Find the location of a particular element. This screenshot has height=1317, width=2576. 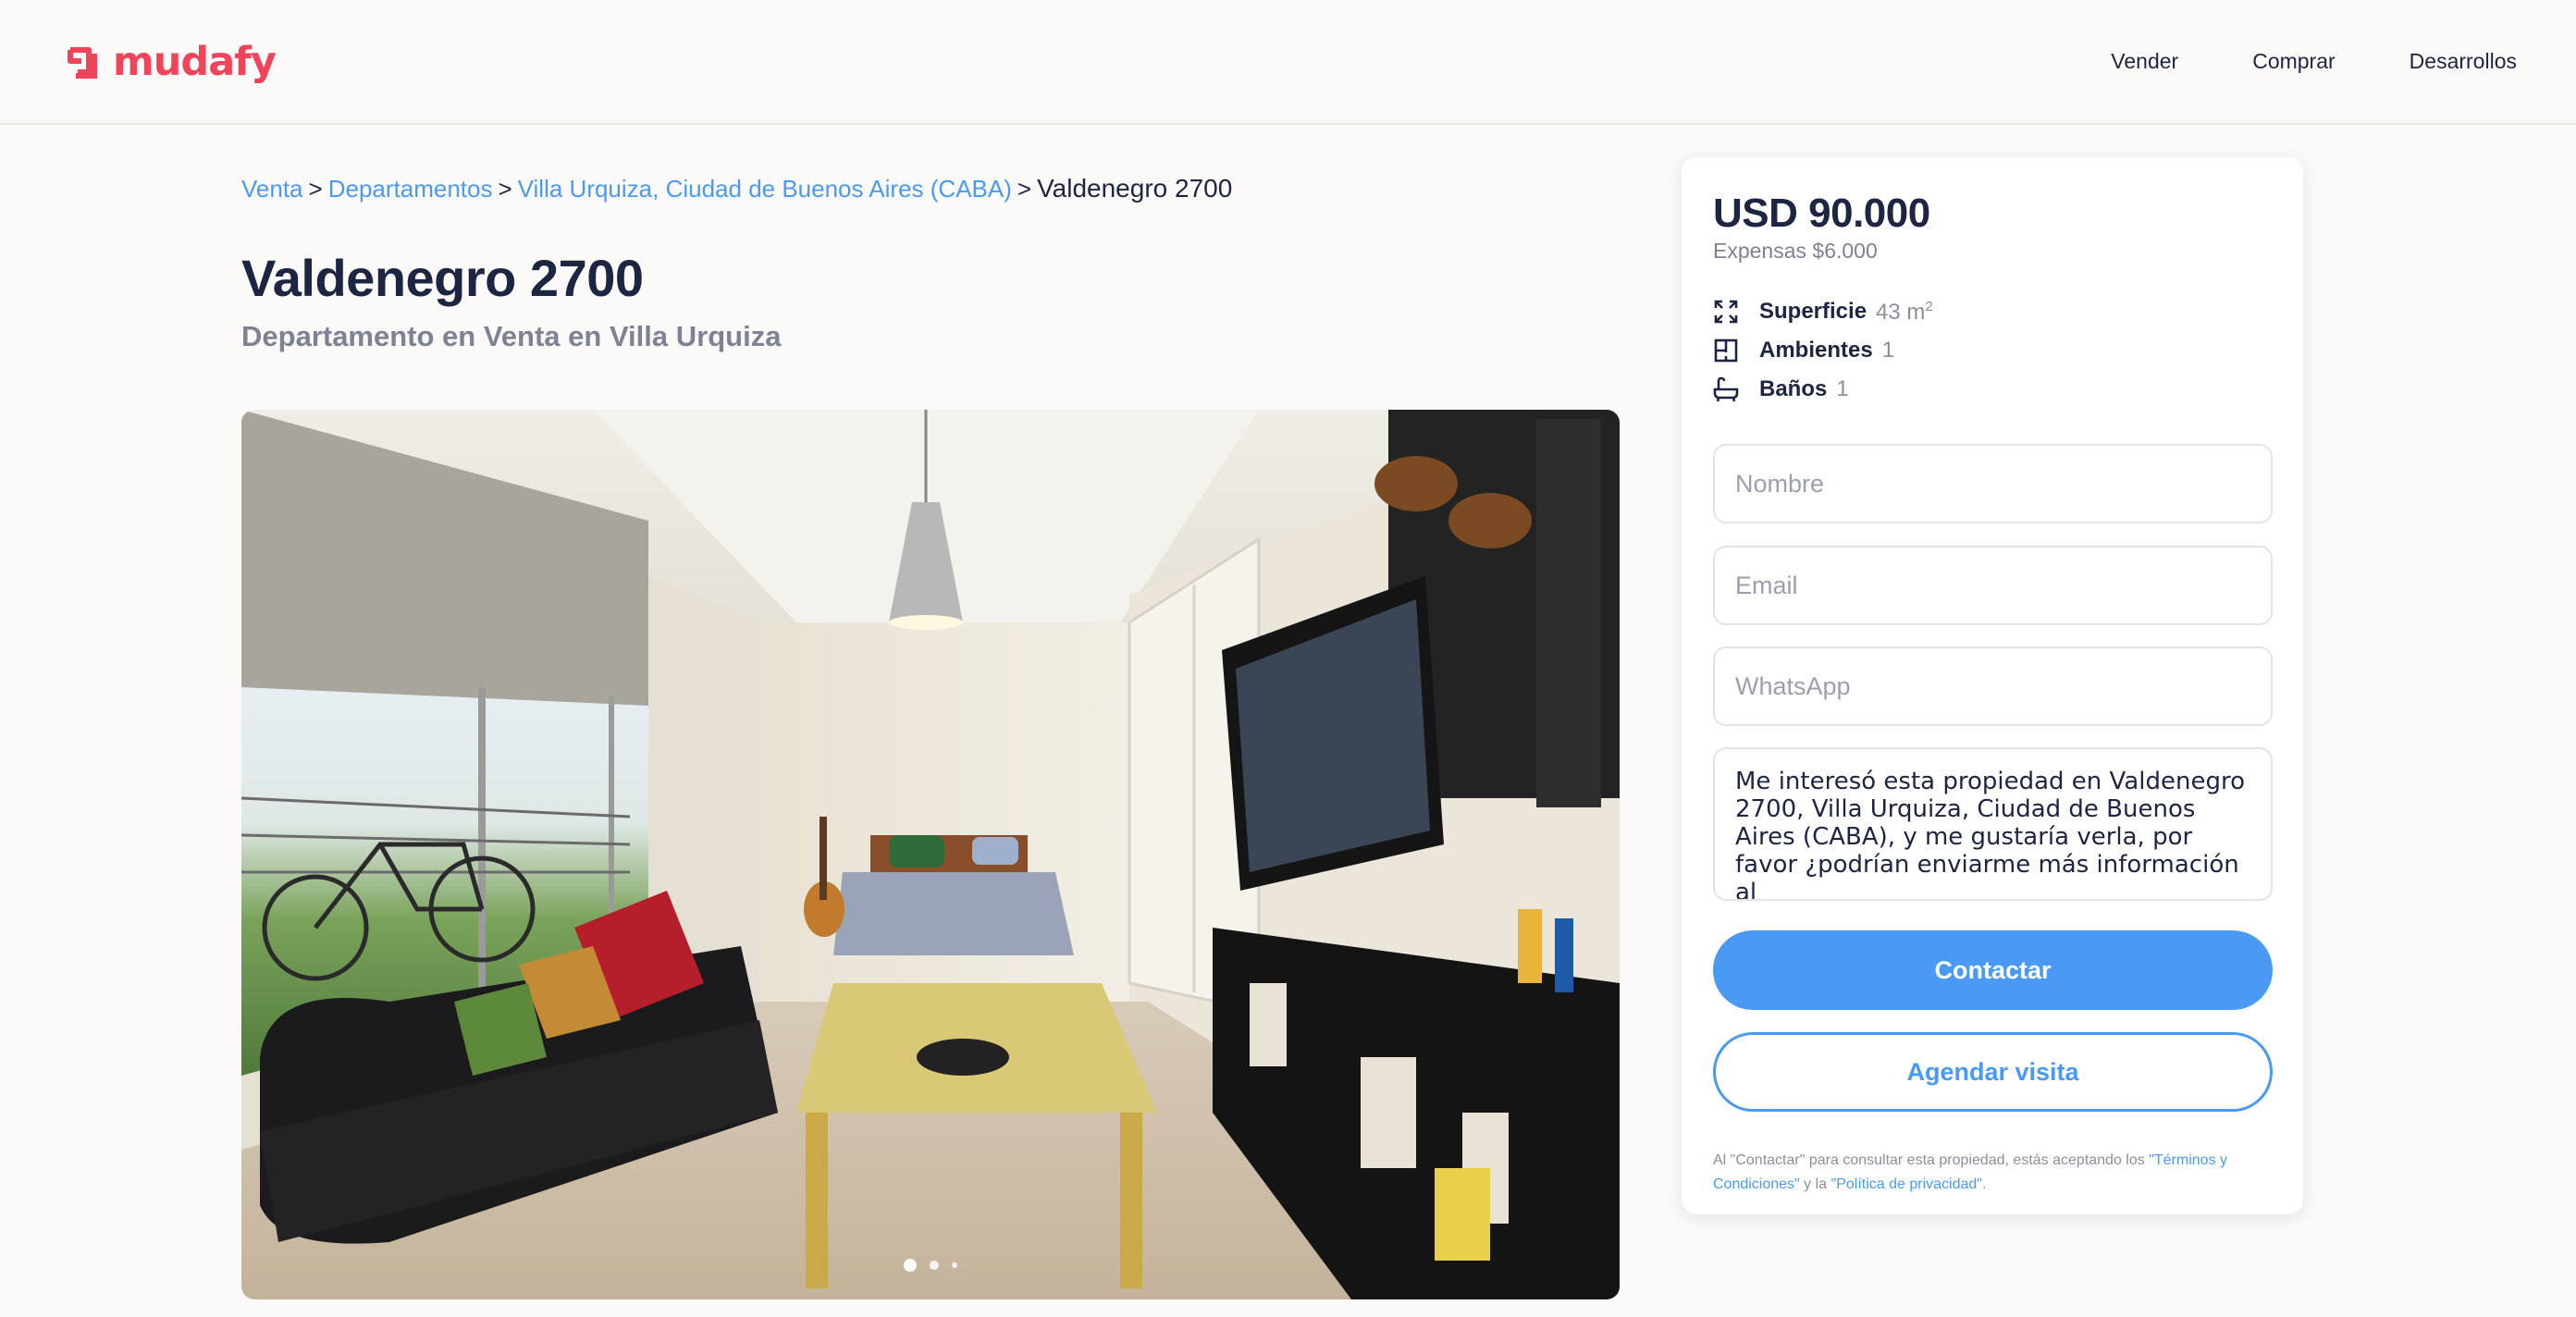

name-input is located at coordinates (1993, 484).